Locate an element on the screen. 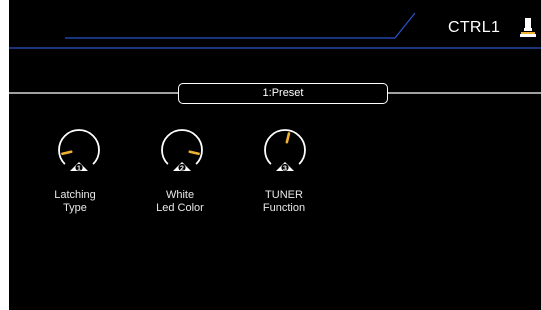  knob-1-pointer is located at coordinates (67, 153).